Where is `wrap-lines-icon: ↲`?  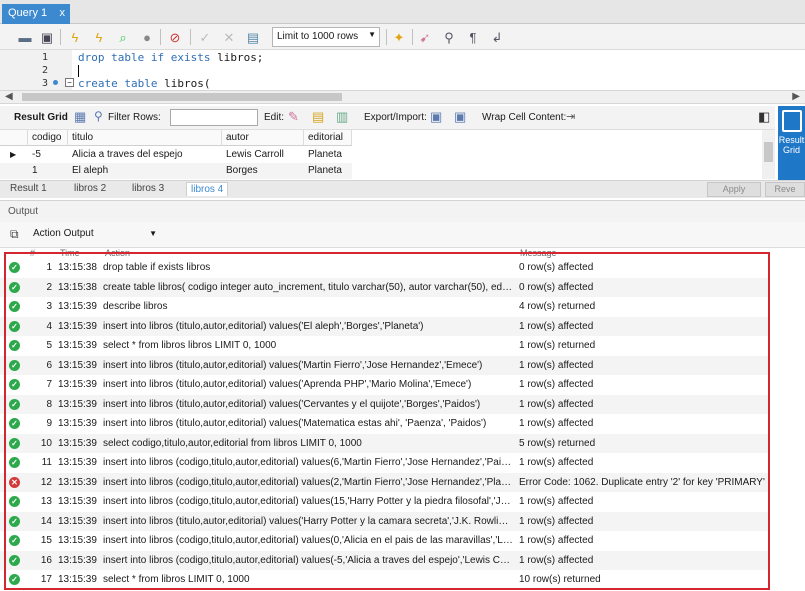 wrap-lines-icon: ↲ is located at coordinates (497, 37).